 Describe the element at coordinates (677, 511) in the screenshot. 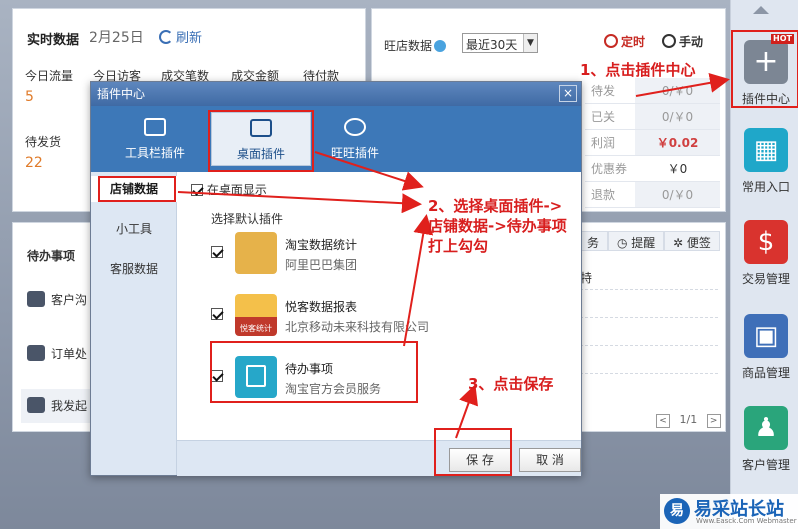

I see `watermark-logo-icon: 易` at that location.